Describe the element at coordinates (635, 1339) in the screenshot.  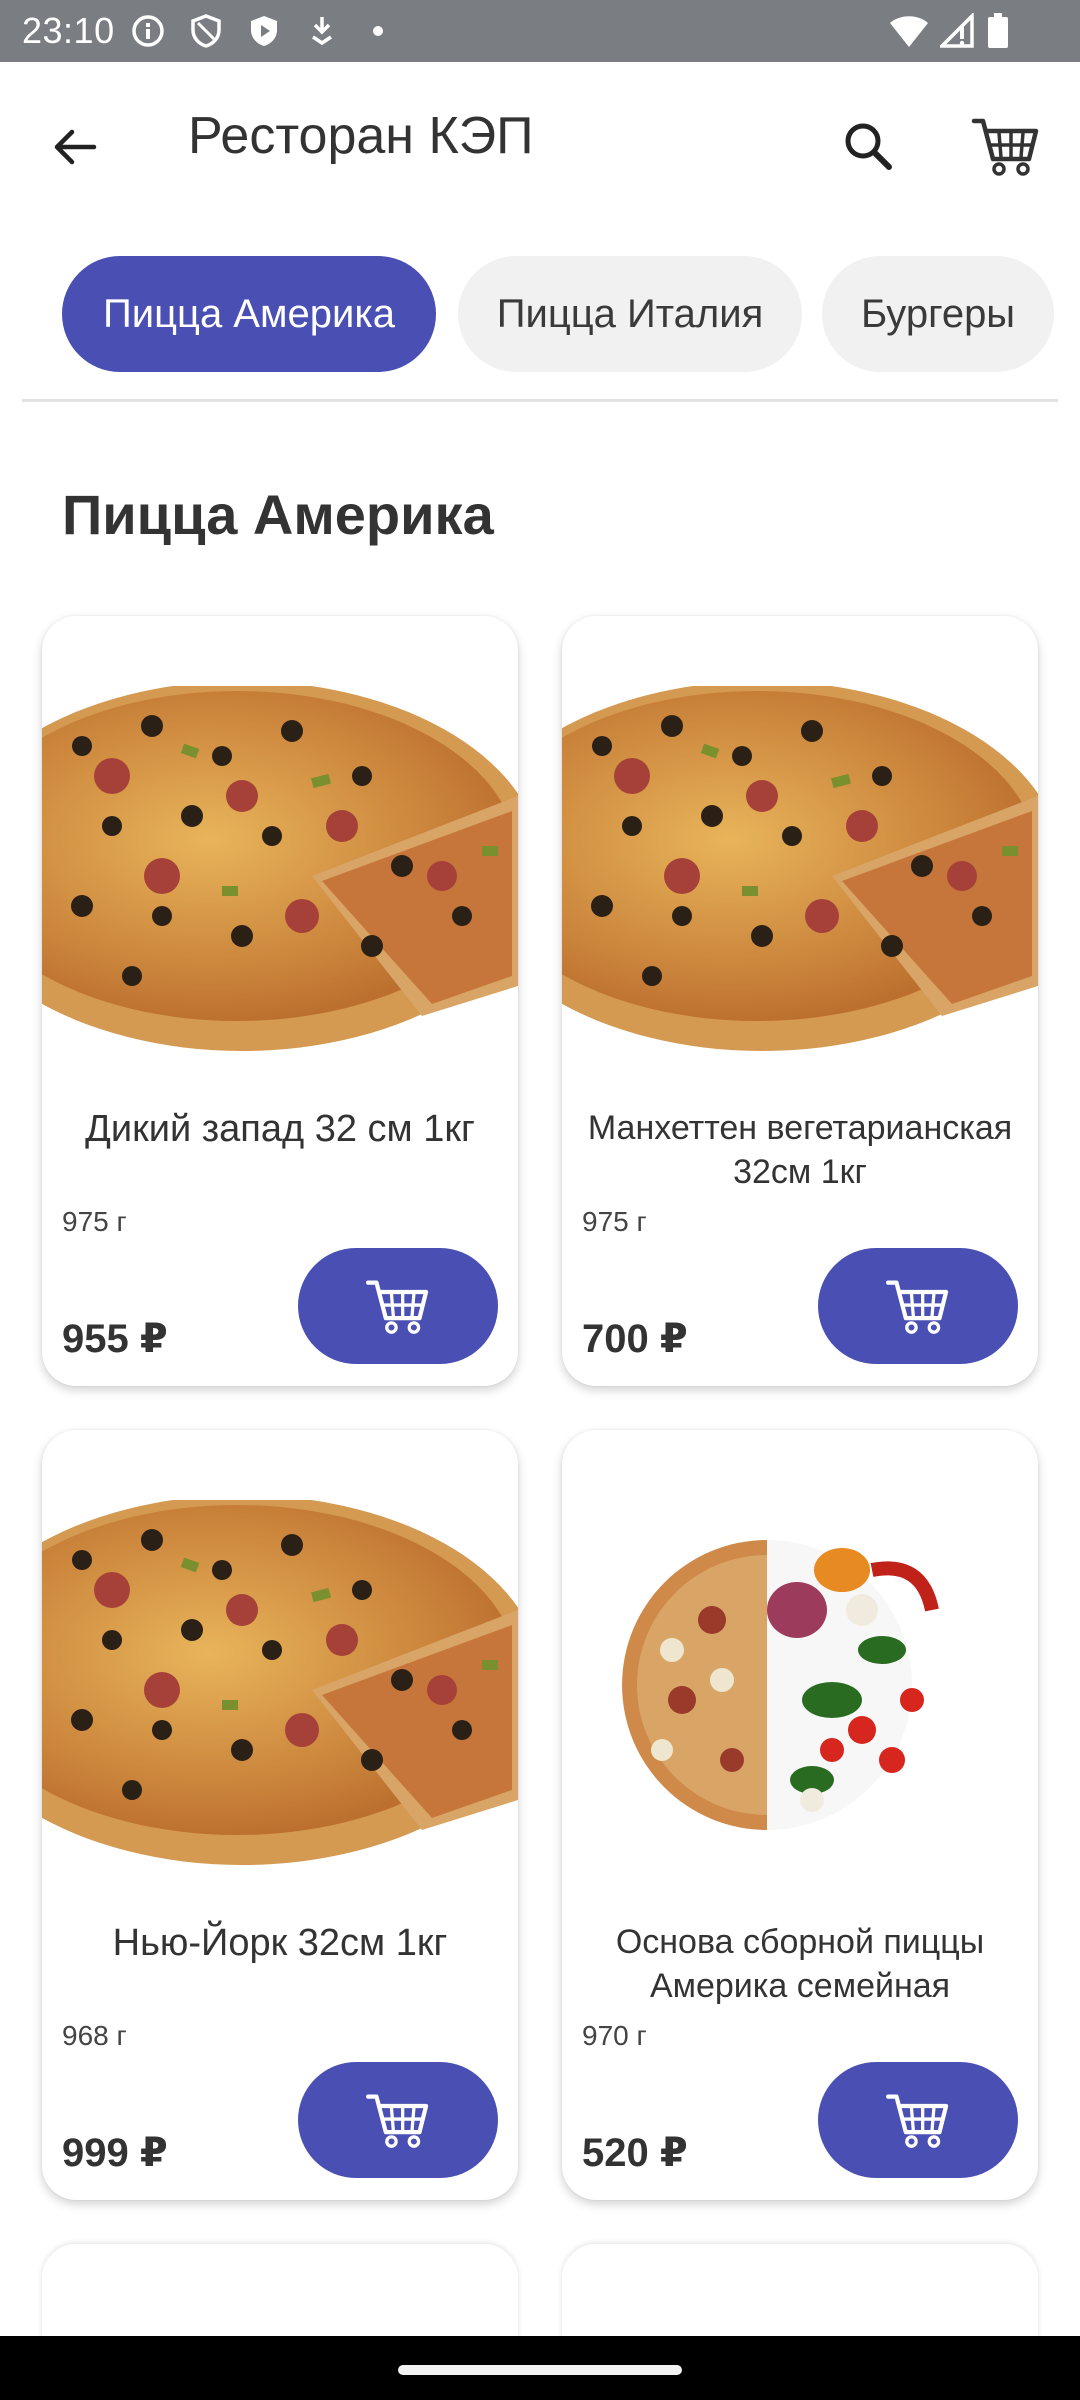
I see `product-price: 700 ₽` at that location.